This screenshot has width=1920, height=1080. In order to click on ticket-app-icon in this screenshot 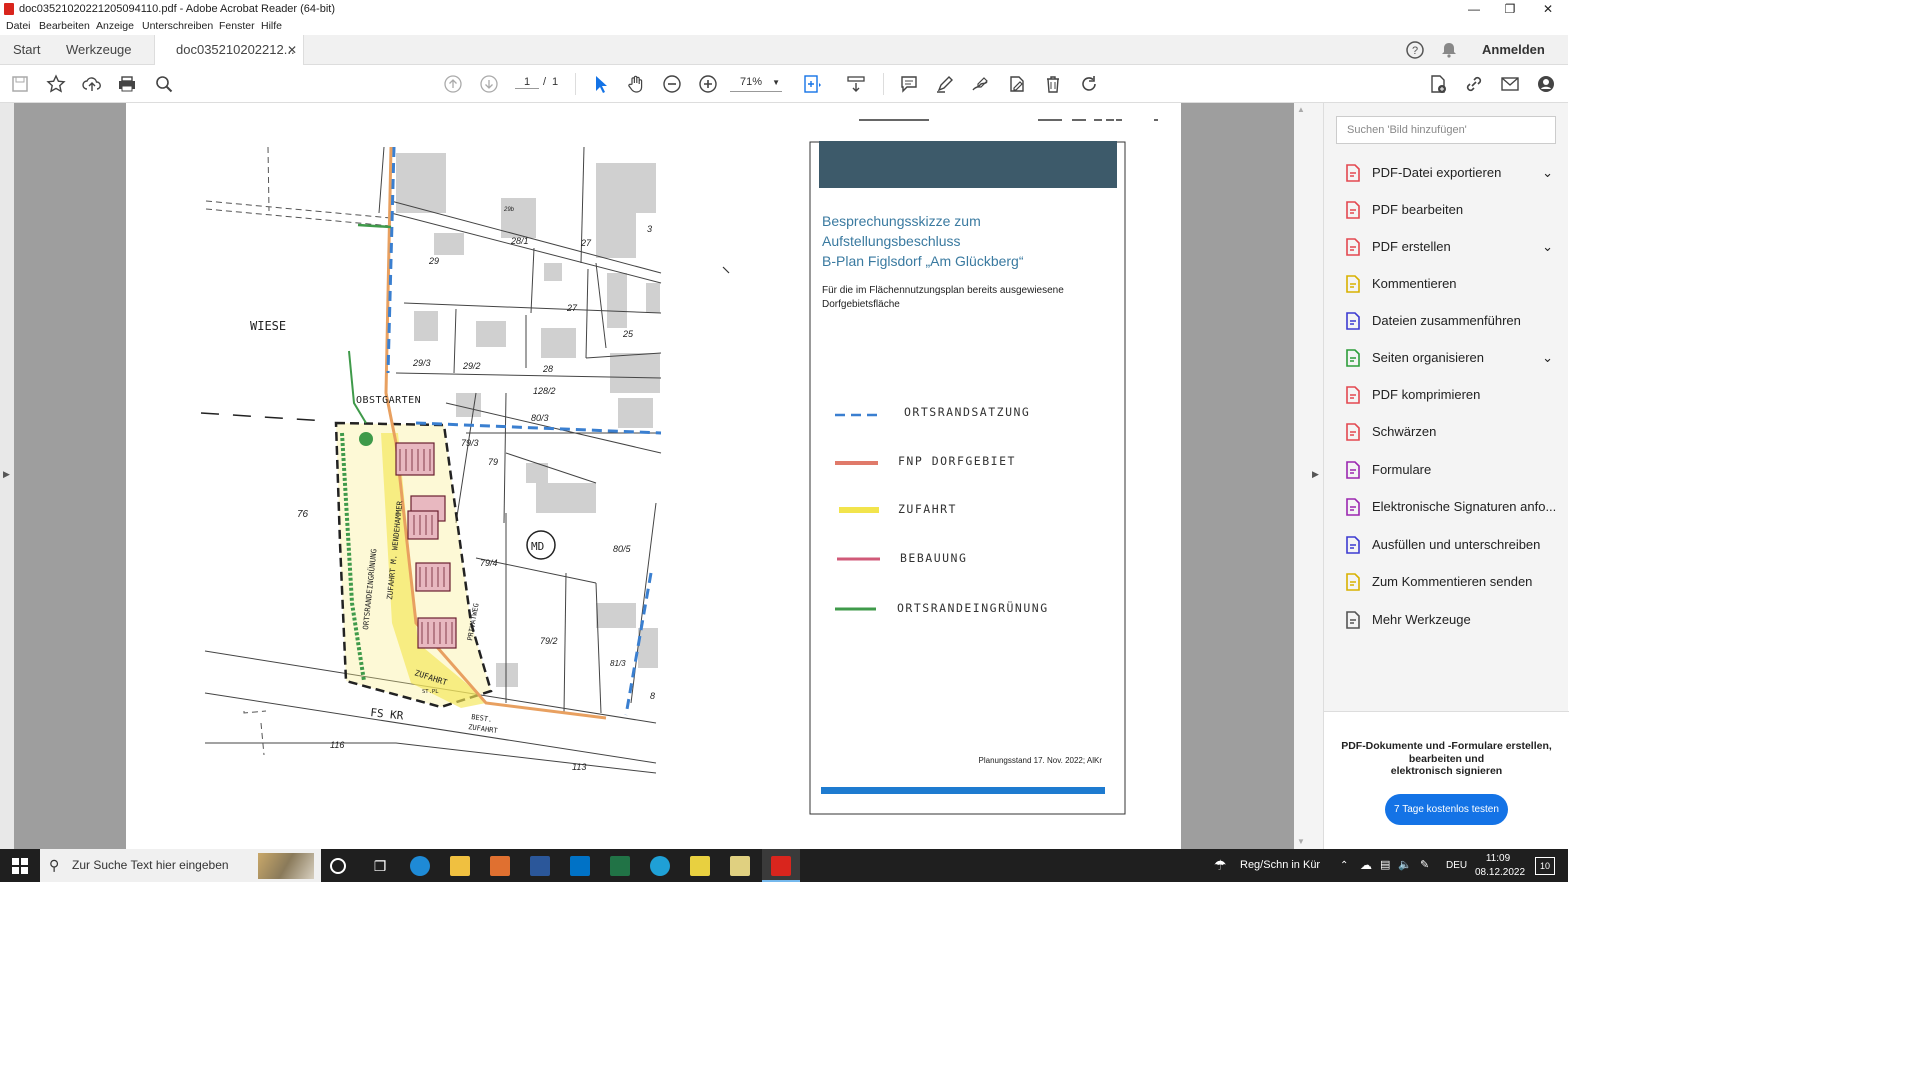, I will do `click(700, 866)`.